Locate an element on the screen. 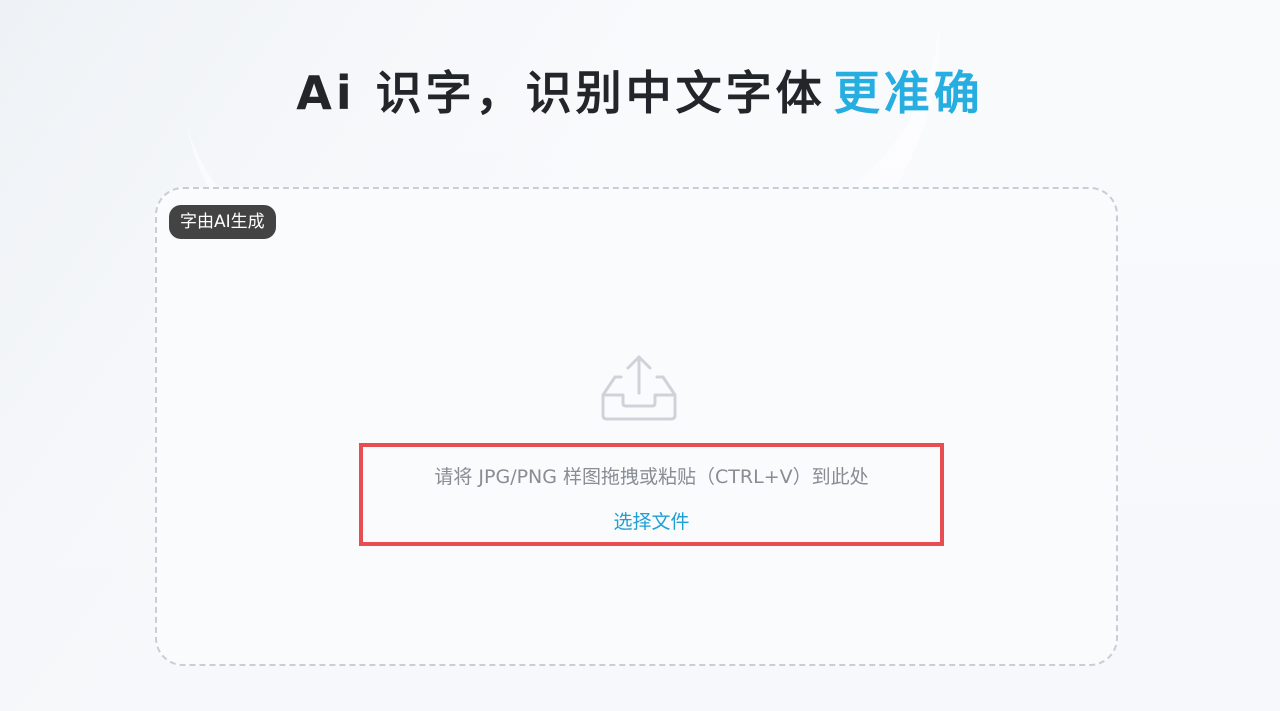 The image size is (1280, 711). upload-hint-text: 请将 JPG/PNG 样图拖拽或粘贴（CTRL+V）到此处 is located at coordinates (651, 477).